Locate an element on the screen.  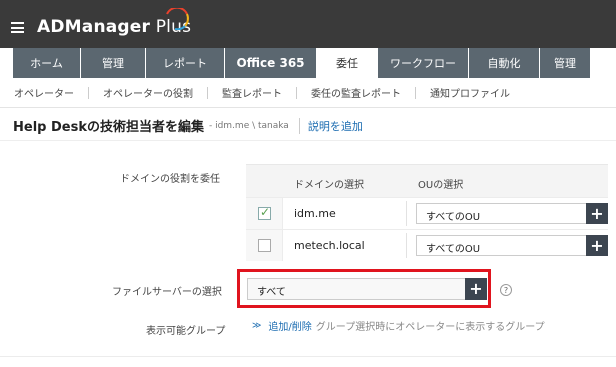
hamburger-menu-icon is located at coordinates (17, 27).